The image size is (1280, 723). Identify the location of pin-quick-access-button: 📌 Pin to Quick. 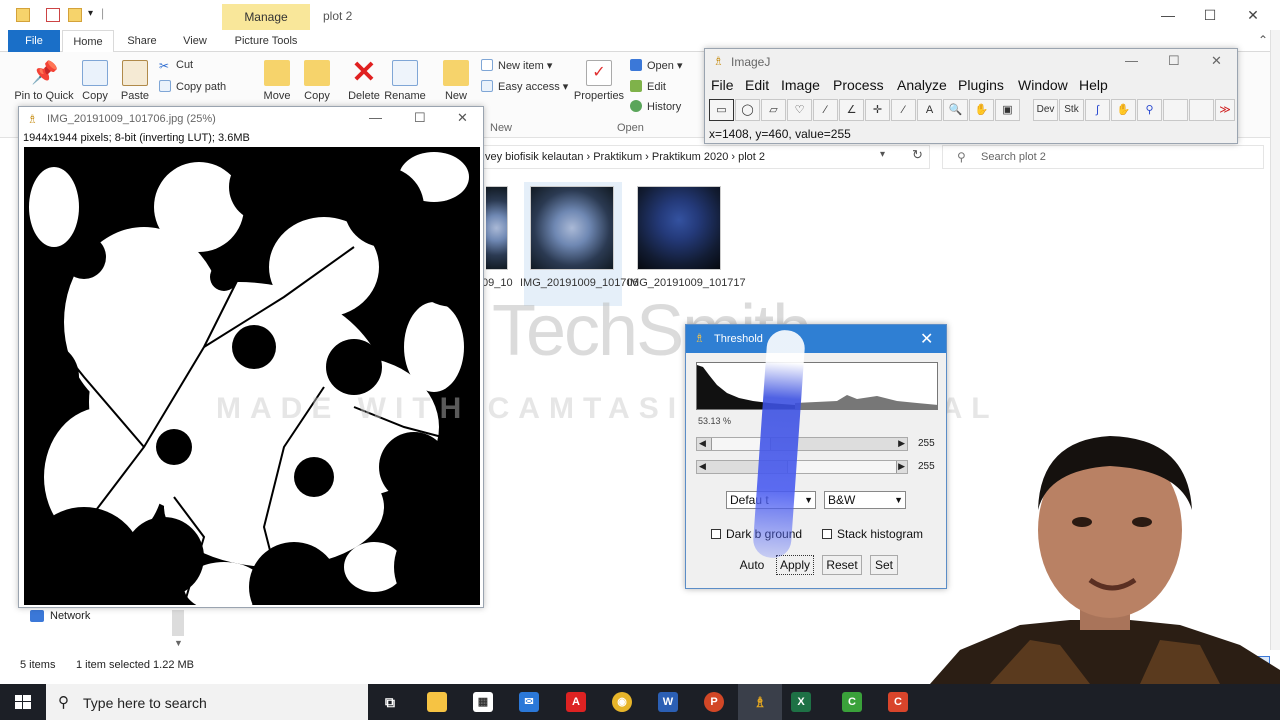
(44, 79).